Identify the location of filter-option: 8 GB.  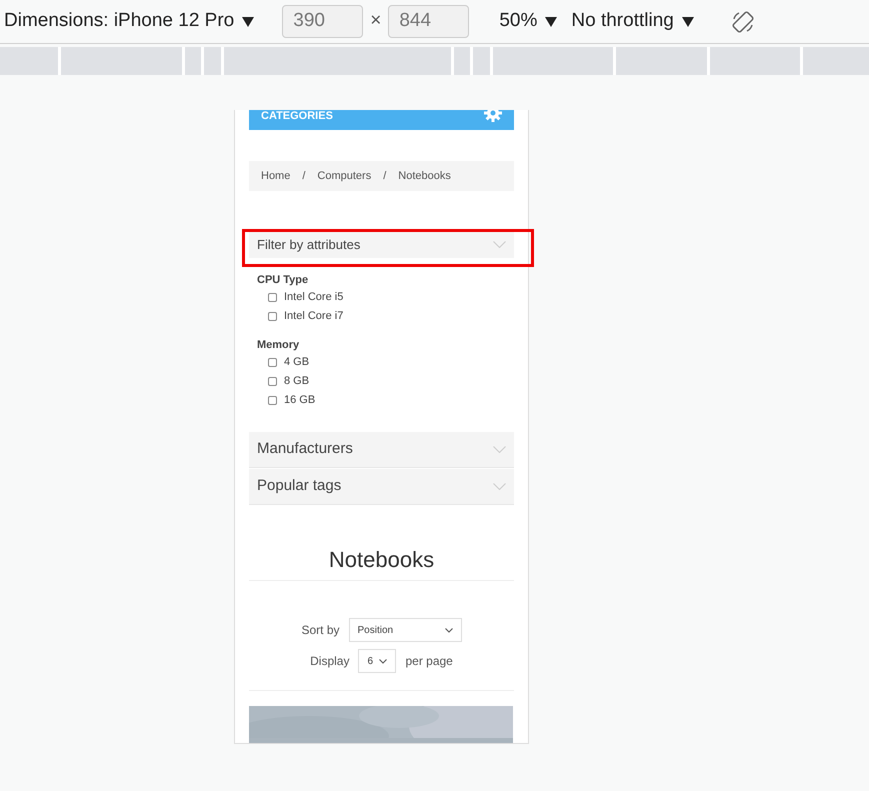
(381, 381).